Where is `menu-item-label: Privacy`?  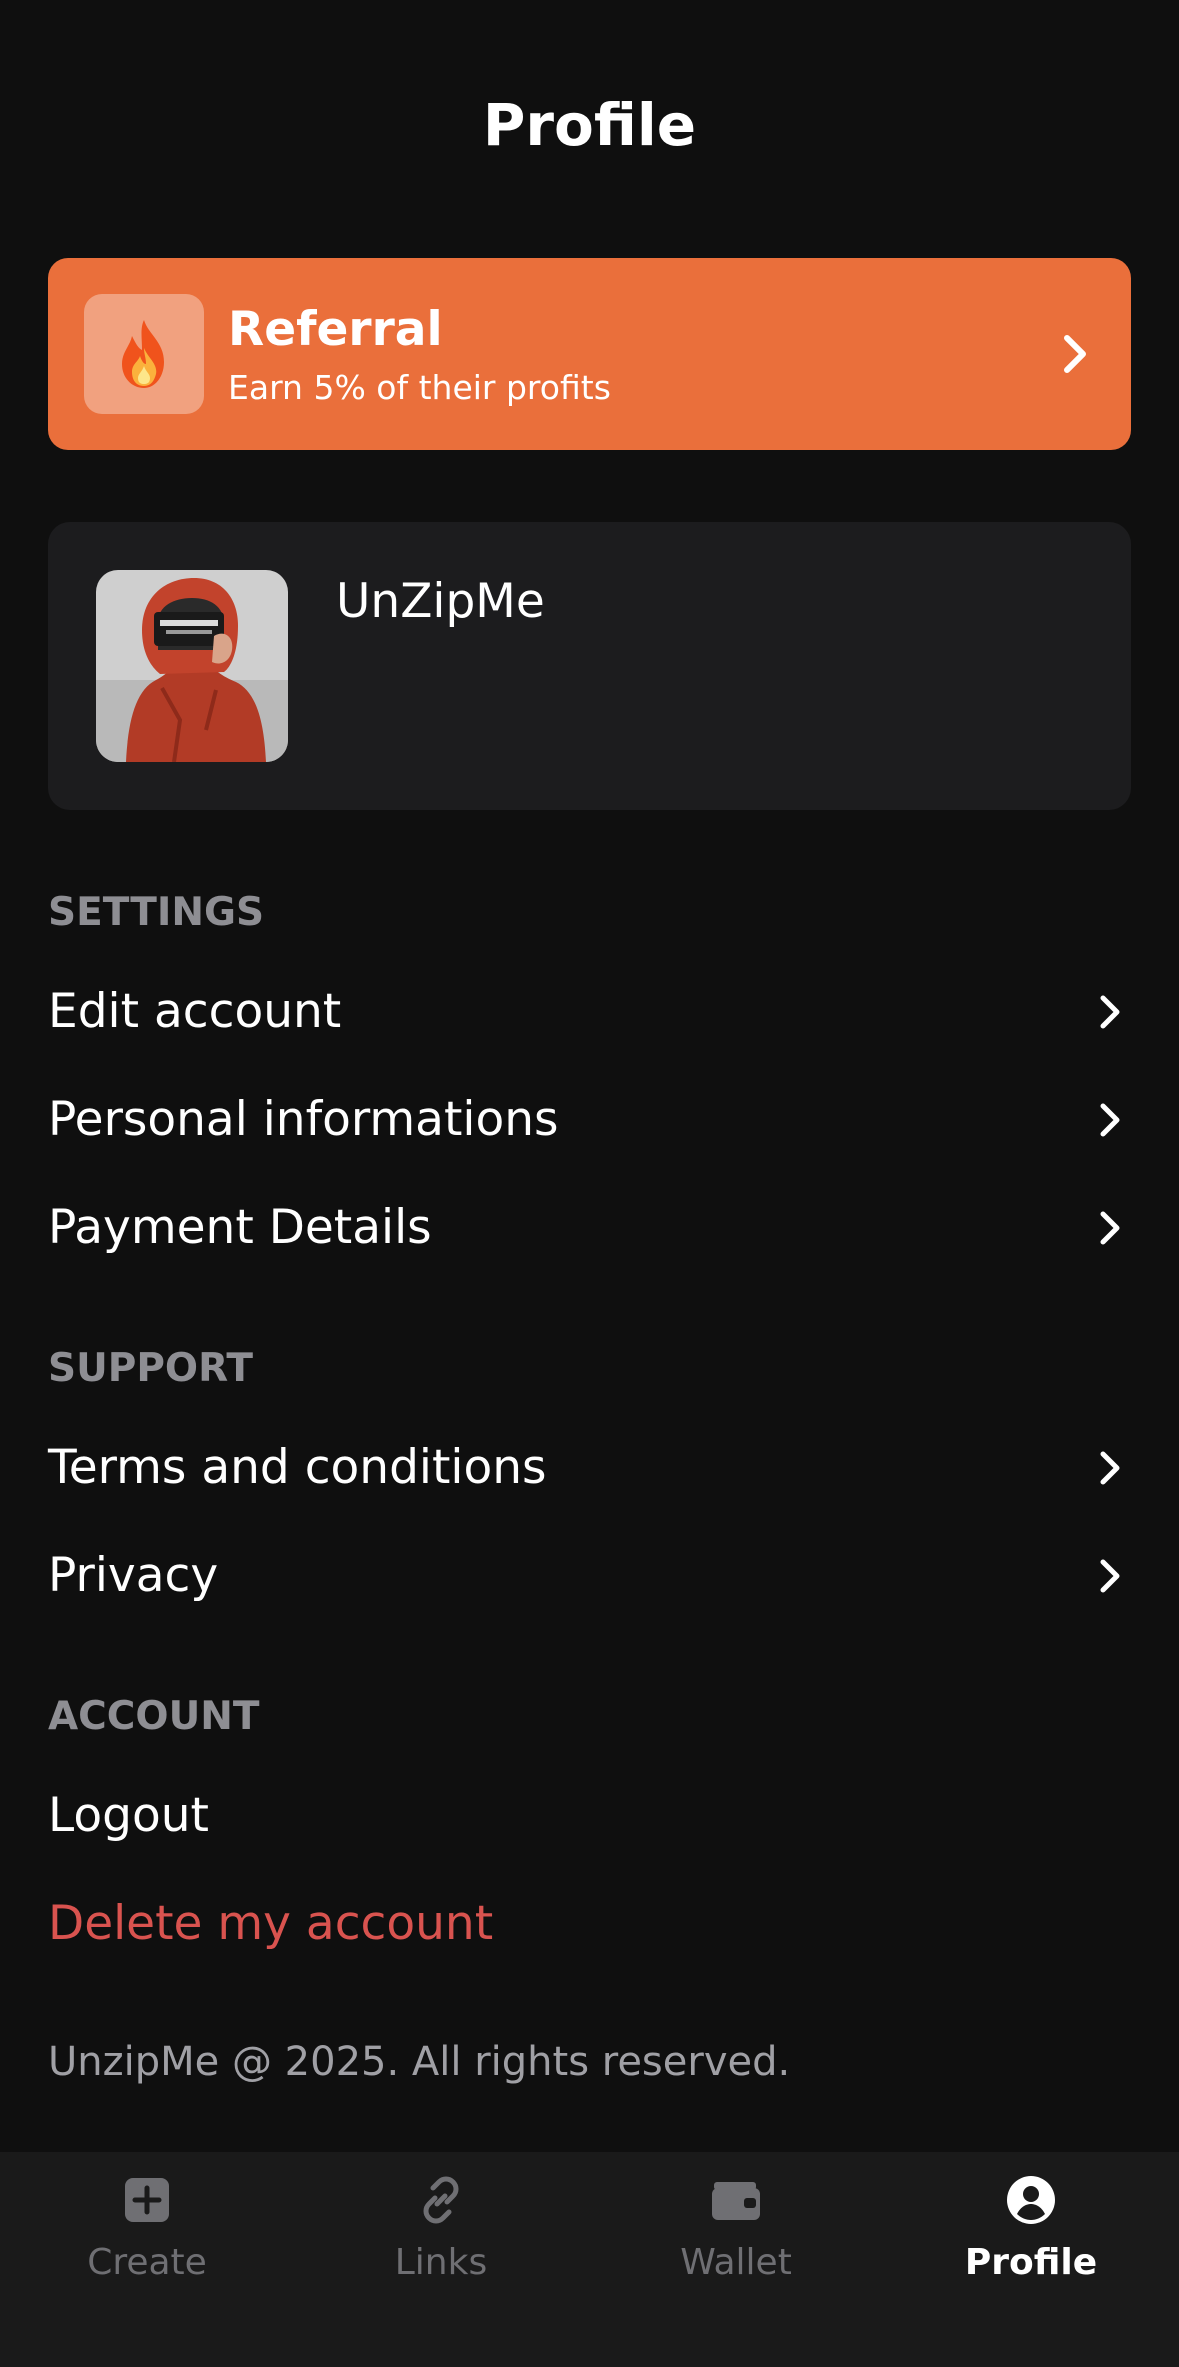
menu-item-label: Privacy is located at coordinates (133, 1575).